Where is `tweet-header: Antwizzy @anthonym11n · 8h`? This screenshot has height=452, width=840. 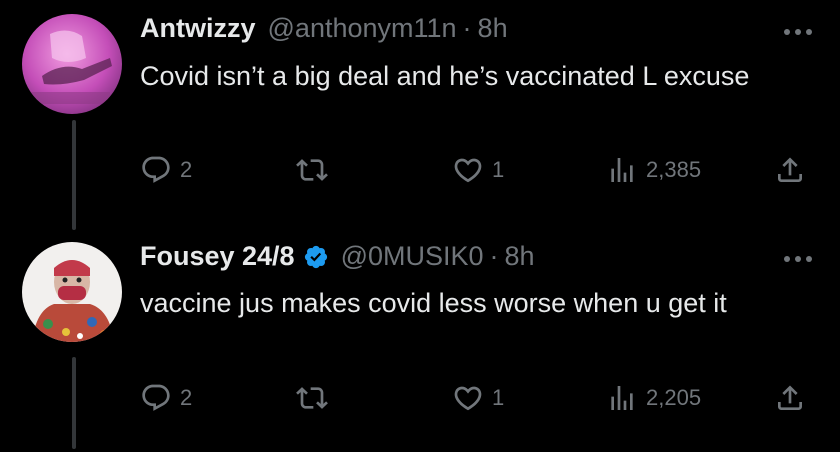
tweet-header: Antwizzy @anthonym11n · 8h is located at coordinates (324, 28).